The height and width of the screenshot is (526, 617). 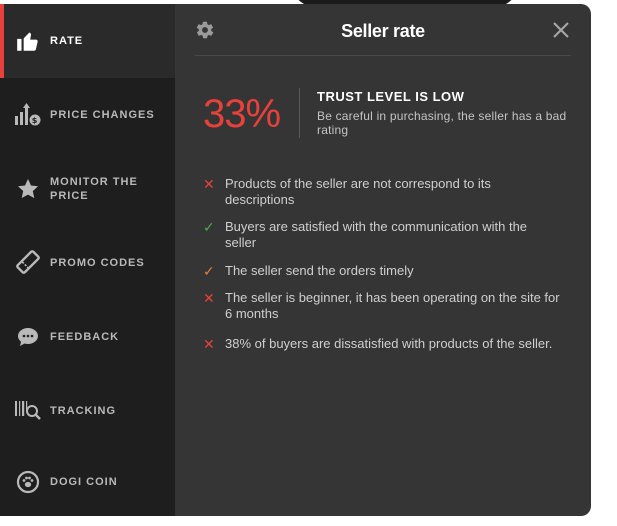 What do you see at coordinates (28, 337) in the screenshot?
I see `chat-bubble-icon` at bounding box center [28, 337].